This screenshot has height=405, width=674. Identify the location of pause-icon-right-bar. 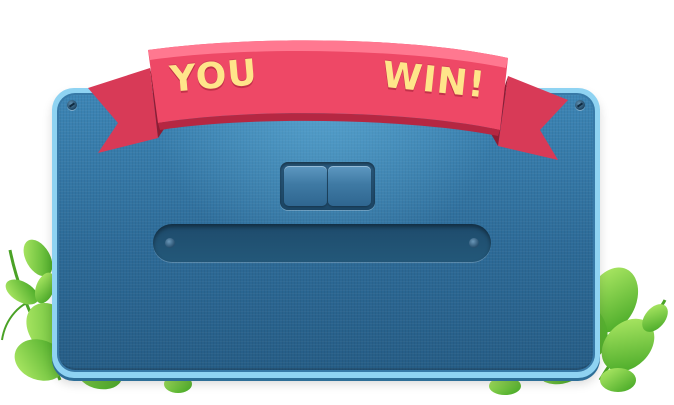
(349, 186).